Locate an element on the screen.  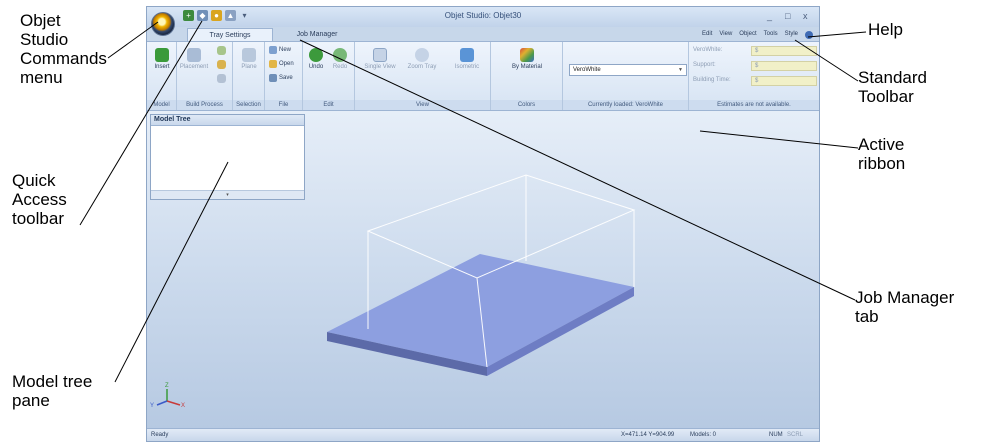
model-tree-pane: Model Tree ▾ is located at coordinates (227, 157).